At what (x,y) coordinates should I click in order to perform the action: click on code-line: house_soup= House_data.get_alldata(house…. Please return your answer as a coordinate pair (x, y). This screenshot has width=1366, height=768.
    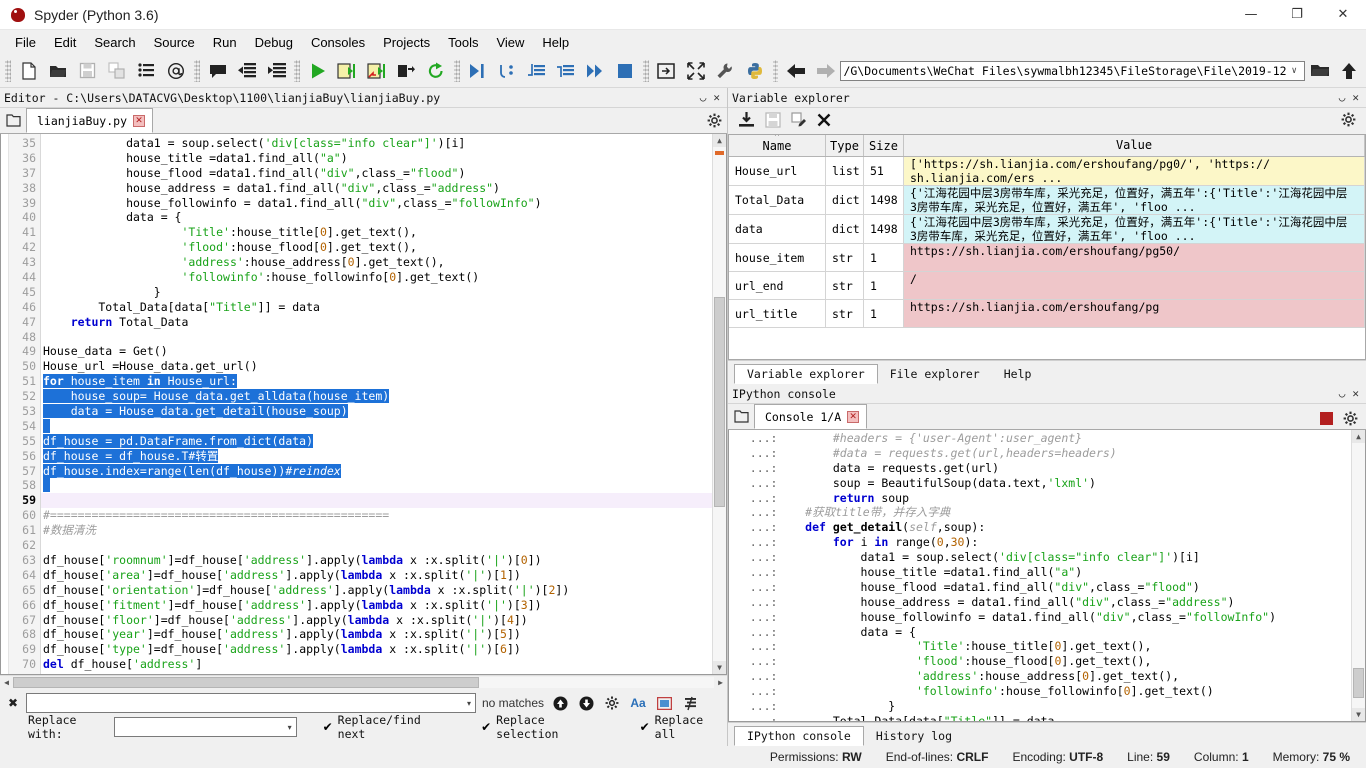
    Looking at the image, I should click on (376, 396).